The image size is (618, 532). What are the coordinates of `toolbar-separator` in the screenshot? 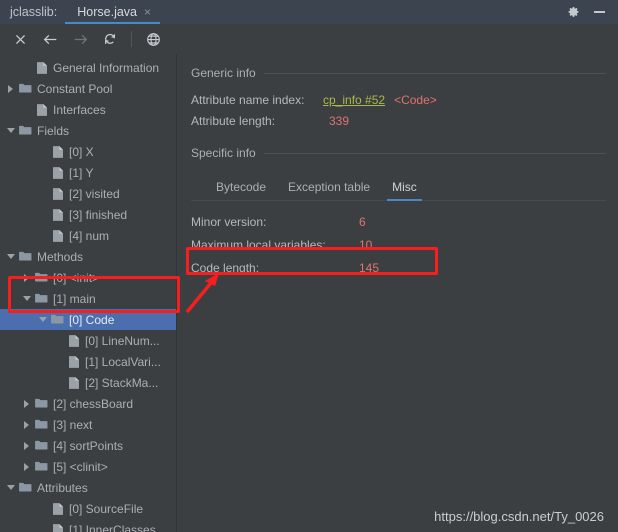 It's located at (131, 39).